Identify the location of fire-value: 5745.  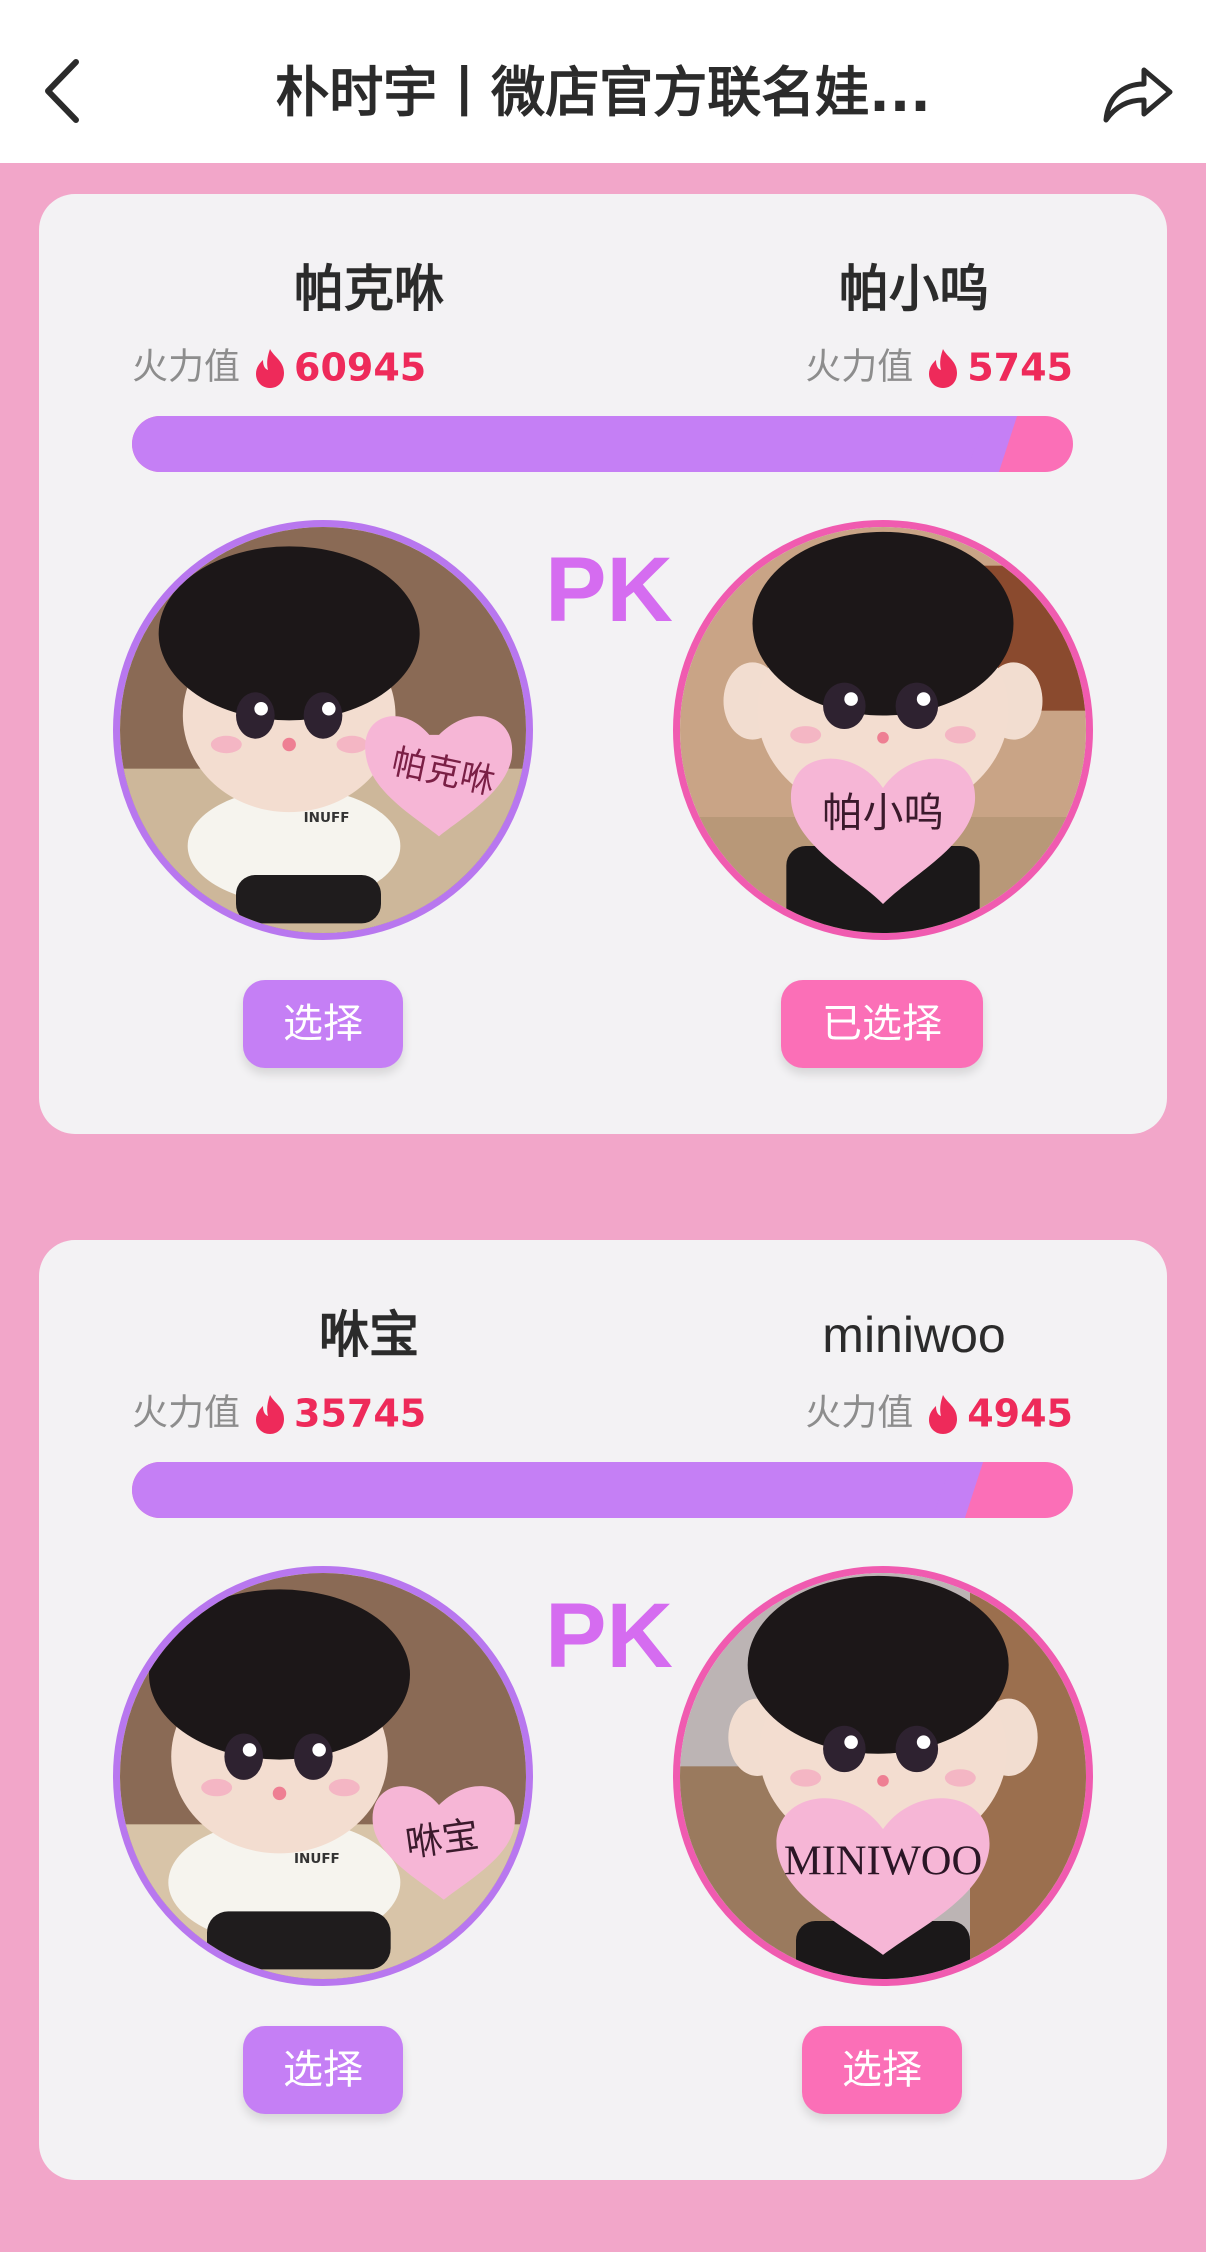
(1020, 367).